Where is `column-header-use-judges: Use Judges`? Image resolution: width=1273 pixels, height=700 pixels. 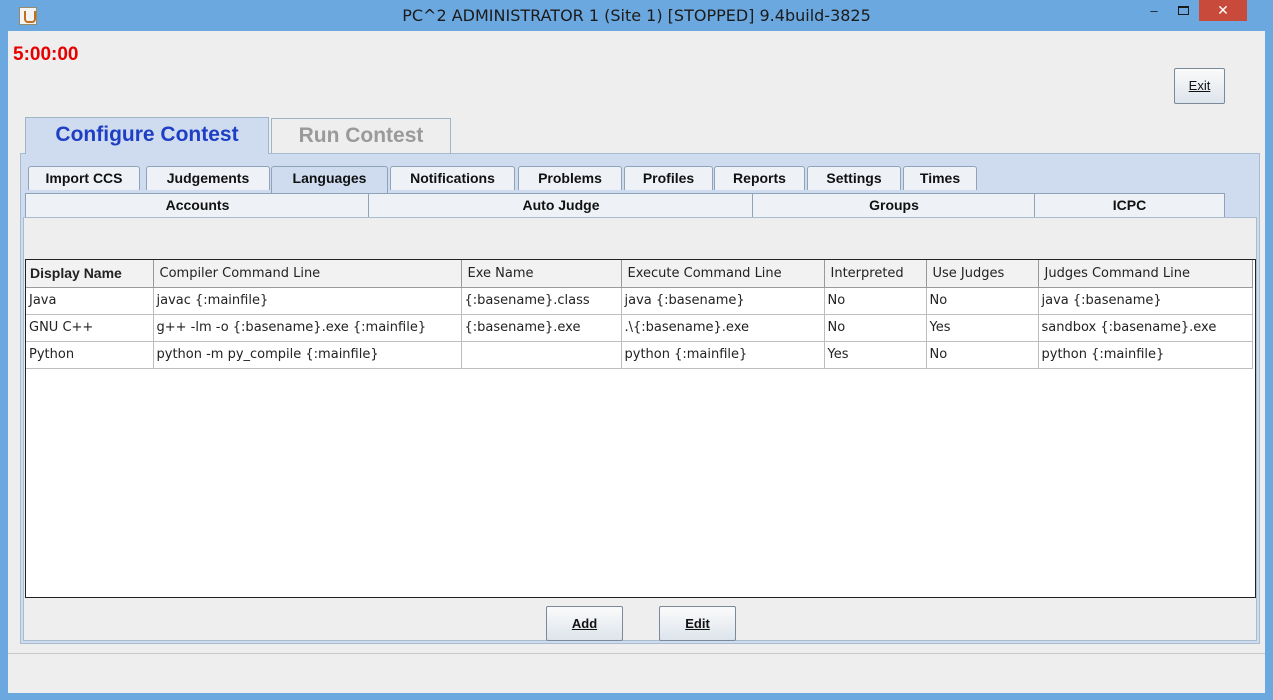
column-header-use-judges: Use Judges is located at coordinates (982, 274).